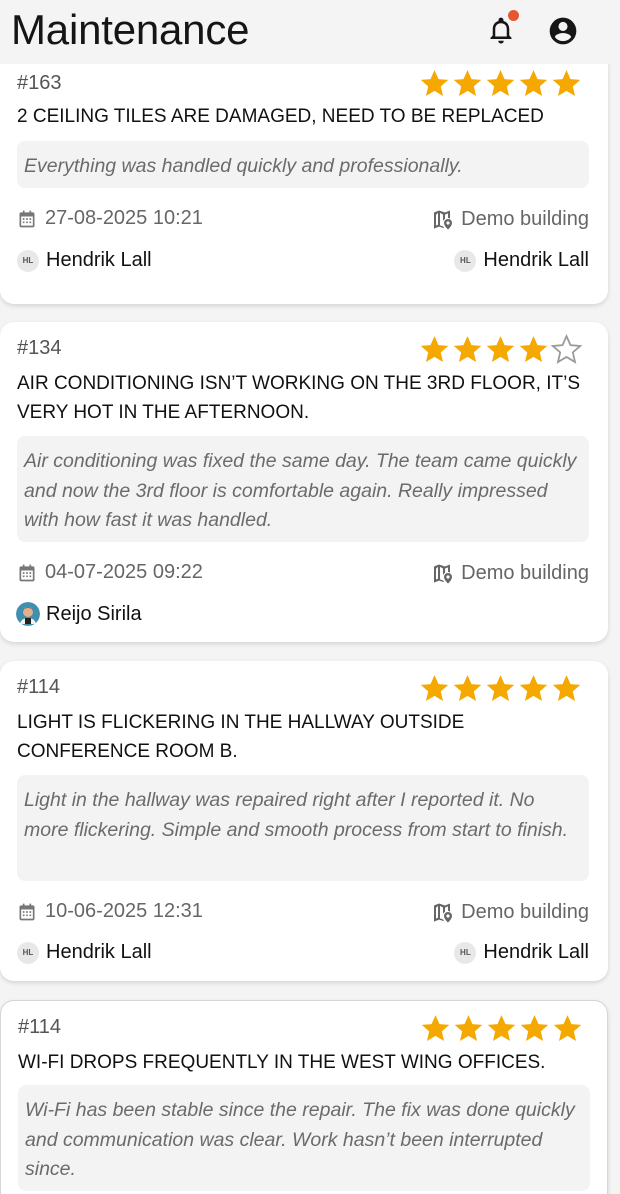  What do you see at coordinates (124, 218) in the screenshot?
I see `date-text: 27-08-2025 10:21` at bounding box center [124, 218].